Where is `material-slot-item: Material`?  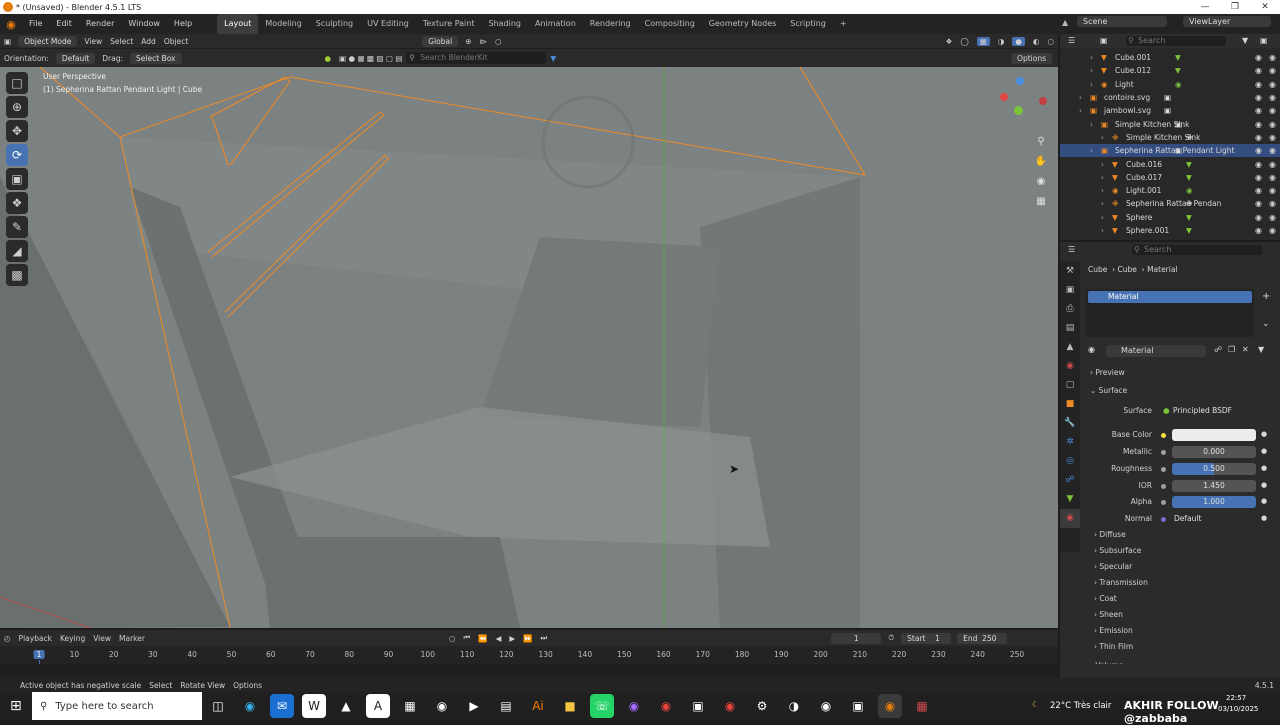
material-slot-item: Material is located at coordinates (1170, 297).